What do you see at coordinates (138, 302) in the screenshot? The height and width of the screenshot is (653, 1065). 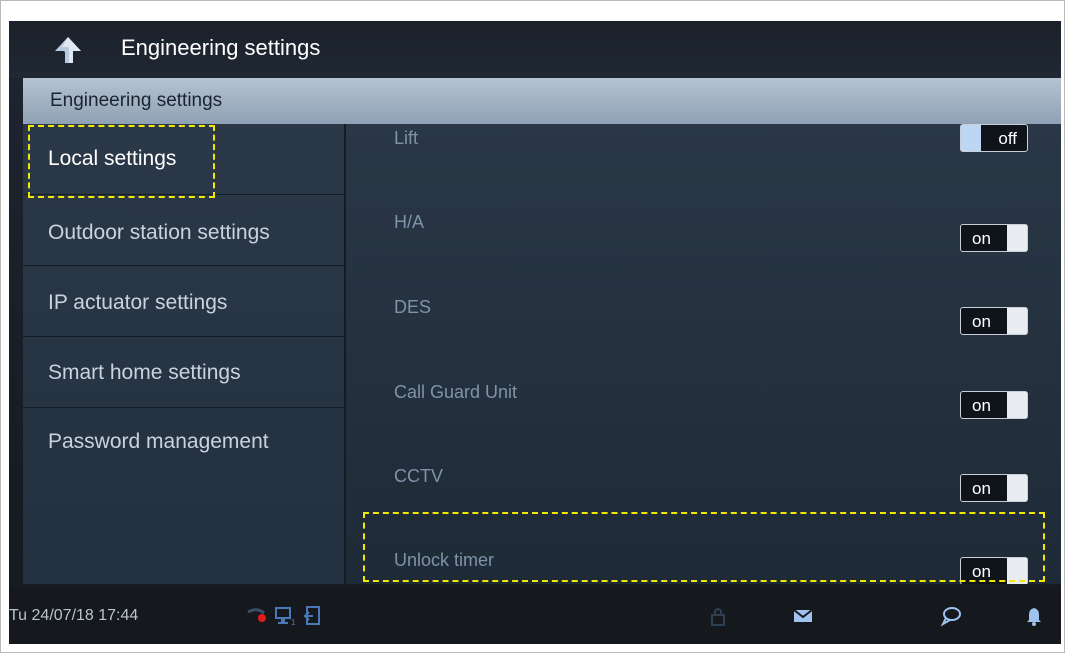 I see `menu-item-label: IP actuator settings` at bounding box center [138, 302].